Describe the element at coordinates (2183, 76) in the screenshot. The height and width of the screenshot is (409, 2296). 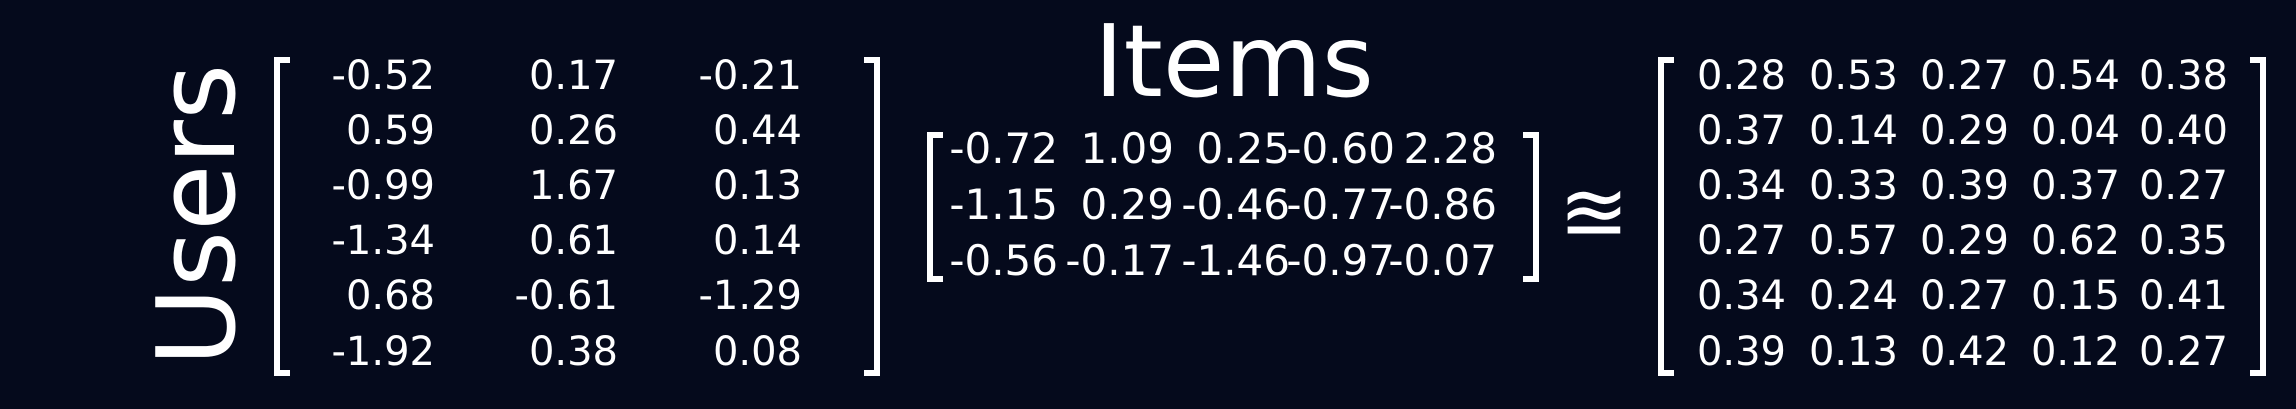
I see `result-matrix-cell: 0.38` at that location.